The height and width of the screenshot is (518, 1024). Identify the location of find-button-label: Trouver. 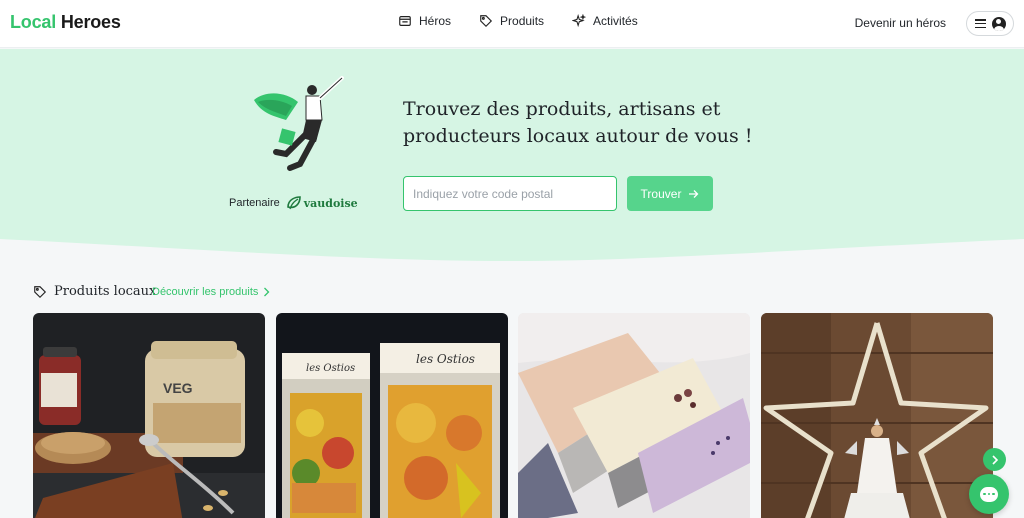
(661, 193).